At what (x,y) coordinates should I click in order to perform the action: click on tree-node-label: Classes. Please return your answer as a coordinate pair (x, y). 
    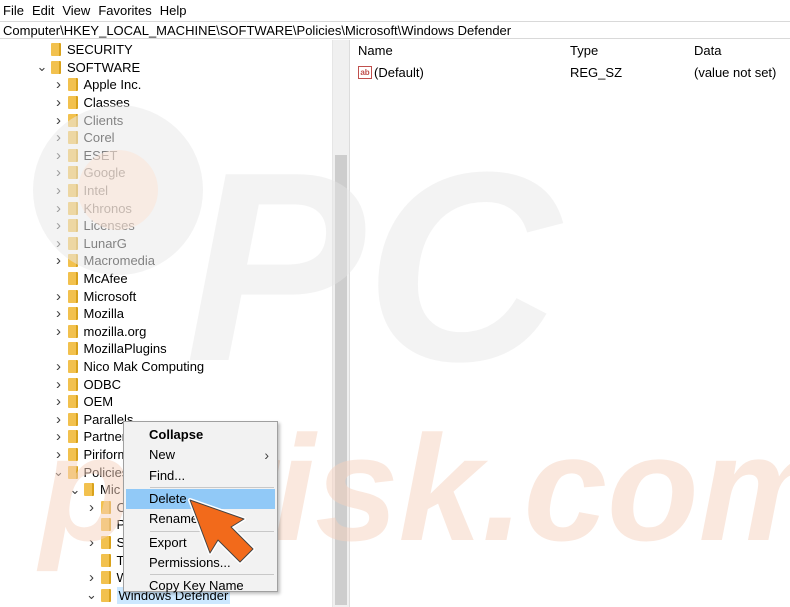
    Looking at the image, I should click on (106, 103).